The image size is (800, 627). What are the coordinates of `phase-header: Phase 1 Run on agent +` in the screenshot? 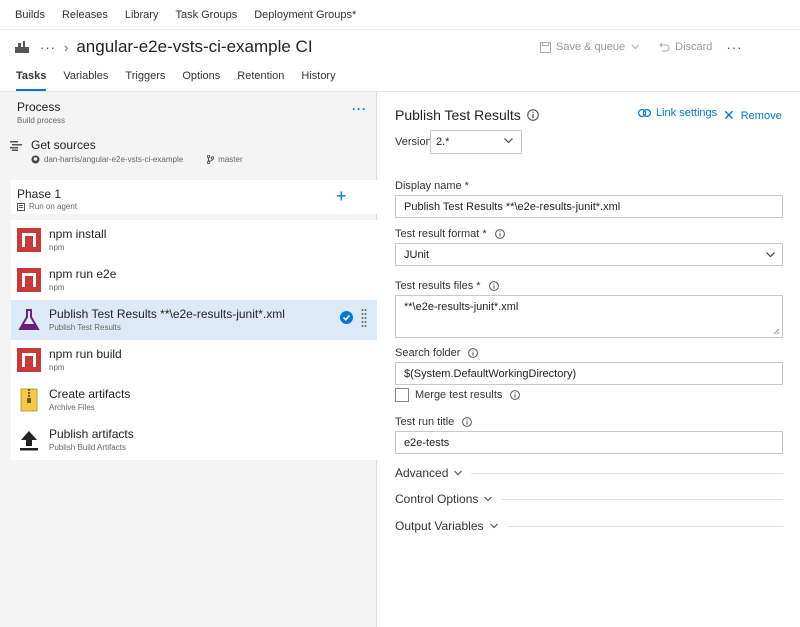 It's located at (194, 197).